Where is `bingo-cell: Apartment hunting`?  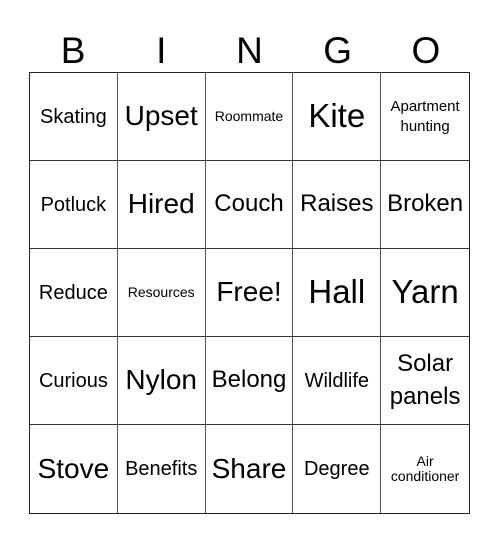 bingo-cell: Apartment hunting is located at coordinates (425, 117).